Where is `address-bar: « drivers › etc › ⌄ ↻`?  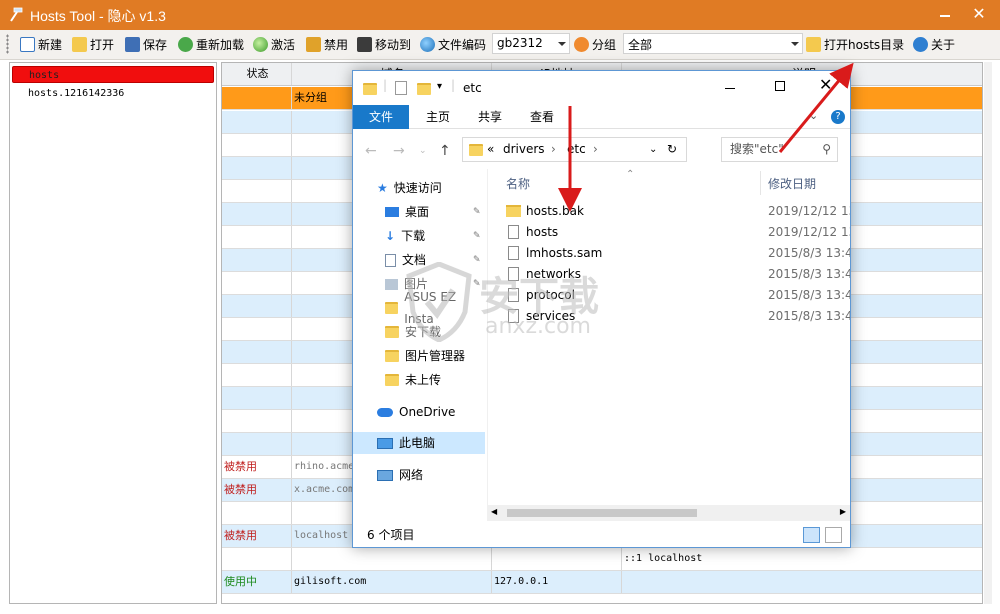 address-bar: « drivers › etc › ⌄ ↻ is located at coordinates (574, 149).